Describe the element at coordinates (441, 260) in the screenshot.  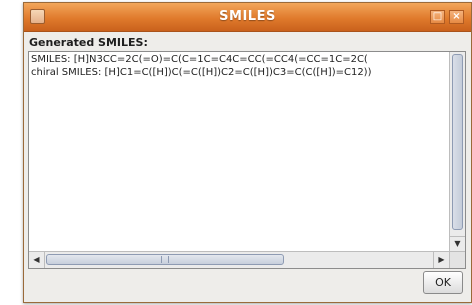
I see `scroll-right-icon: ▶` at that location.